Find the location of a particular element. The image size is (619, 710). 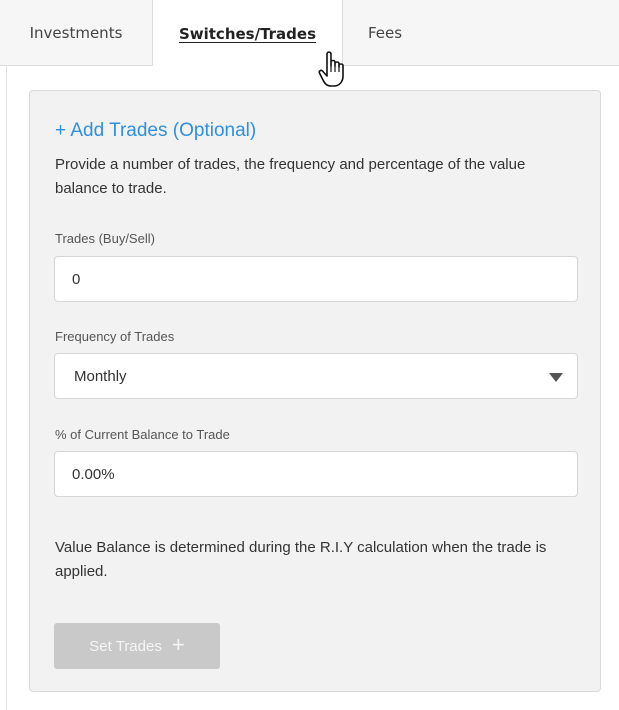

hand-cursor-icon is located at coordinates (331, 69).